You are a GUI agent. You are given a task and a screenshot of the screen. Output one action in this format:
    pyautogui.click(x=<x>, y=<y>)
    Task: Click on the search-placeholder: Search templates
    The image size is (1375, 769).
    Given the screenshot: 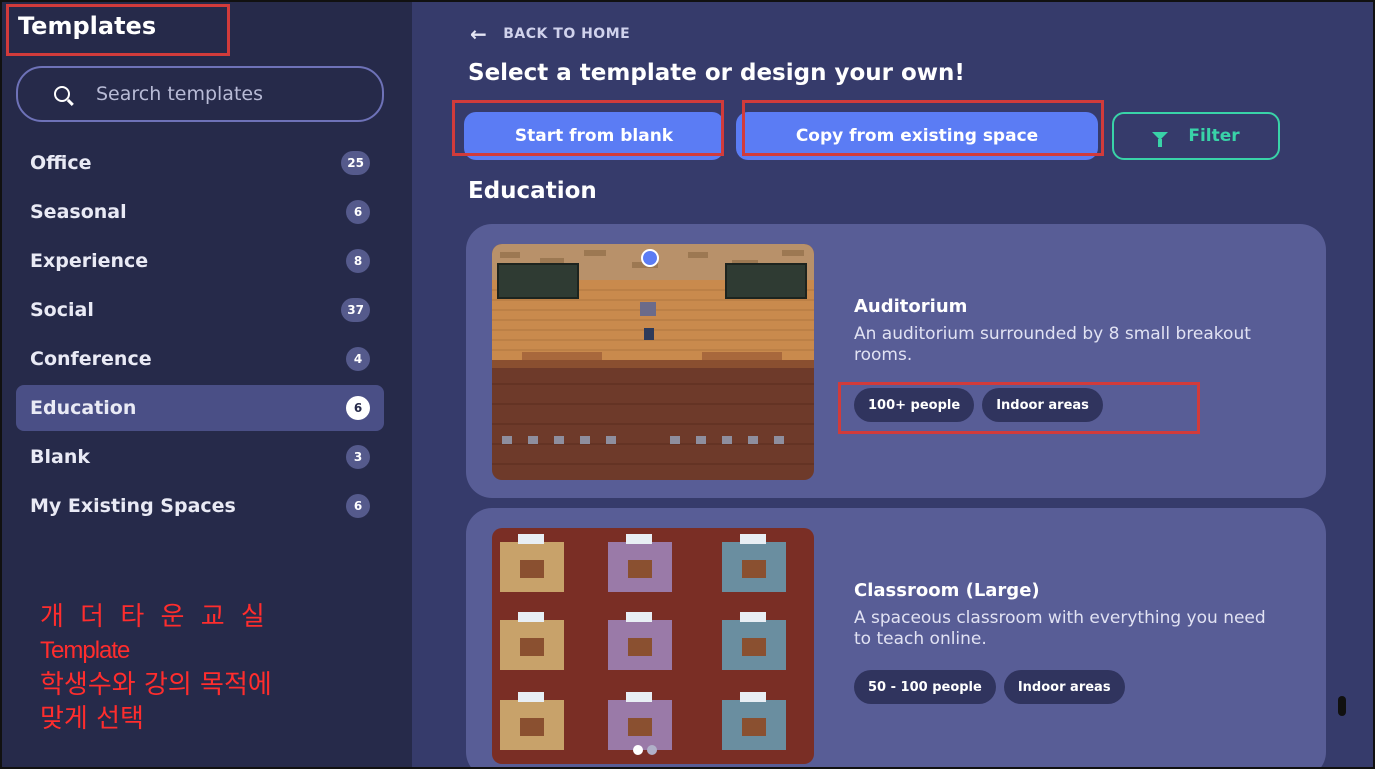 What is the action you would take?
    pyautogui.click(x=179, y=94)
    